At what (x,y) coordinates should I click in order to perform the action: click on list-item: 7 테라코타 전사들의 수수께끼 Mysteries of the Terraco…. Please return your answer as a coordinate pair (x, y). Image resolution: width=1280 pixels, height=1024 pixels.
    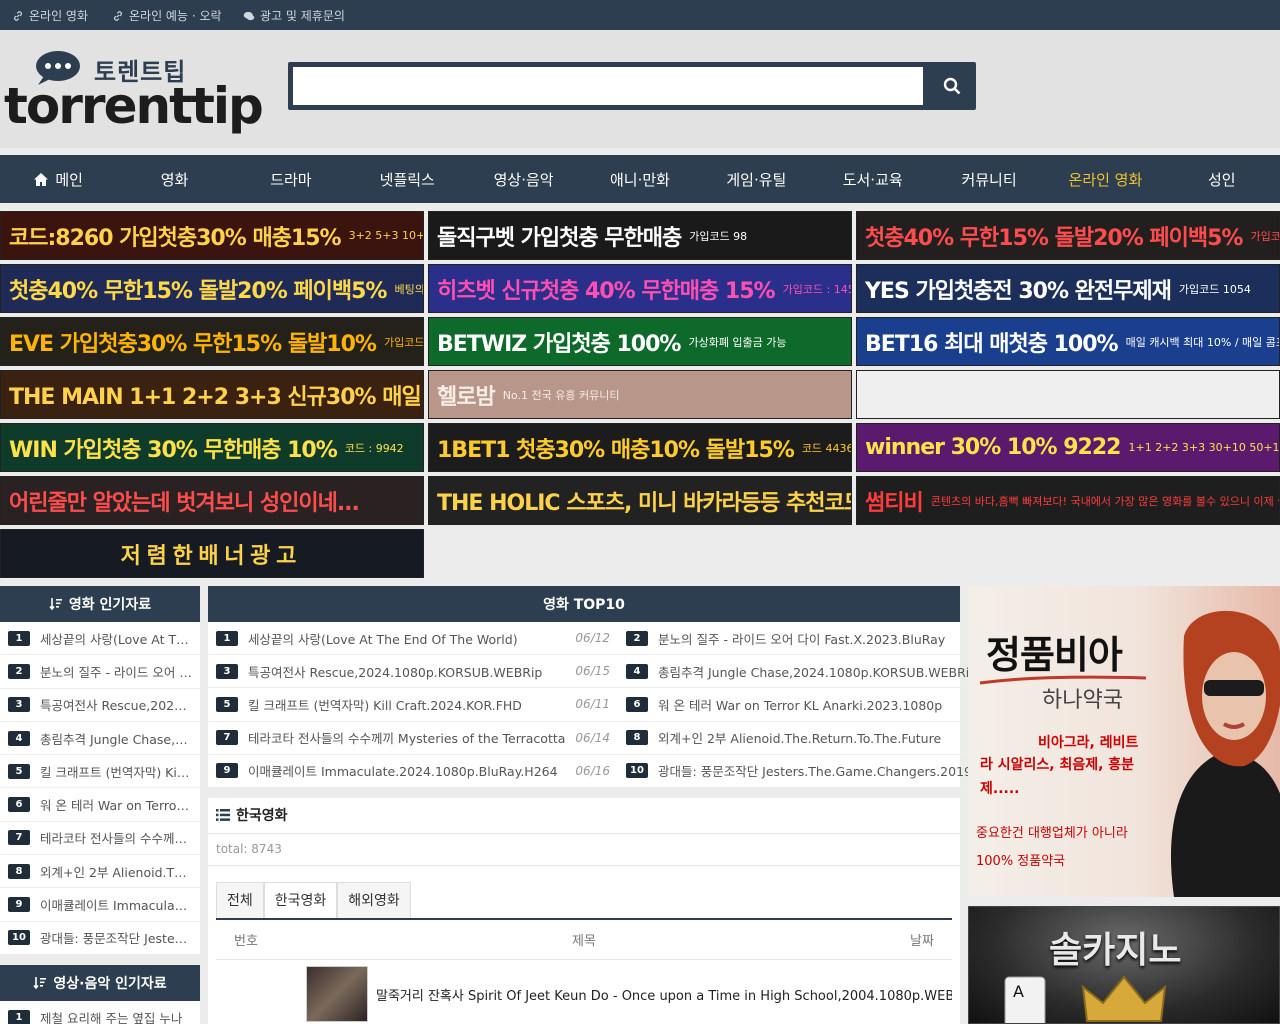
    Looking at the image, I should click on (100, 839).